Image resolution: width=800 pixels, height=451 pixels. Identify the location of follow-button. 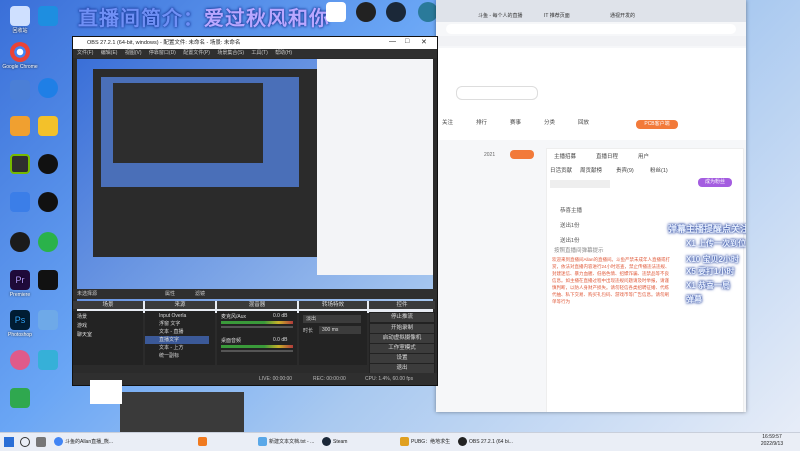
(522, 154).